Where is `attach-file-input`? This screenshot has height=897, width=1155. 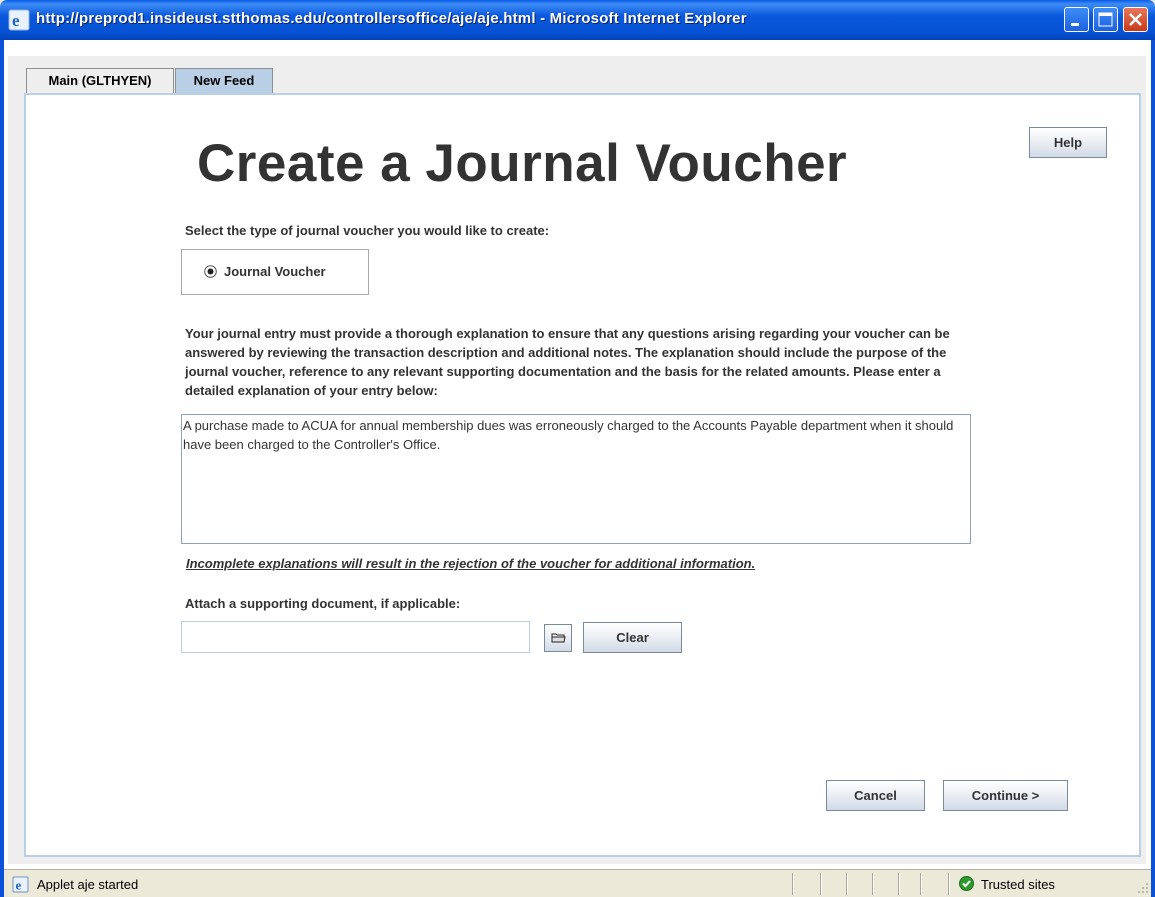 attach-file-input is located at coordinates (355, 637).